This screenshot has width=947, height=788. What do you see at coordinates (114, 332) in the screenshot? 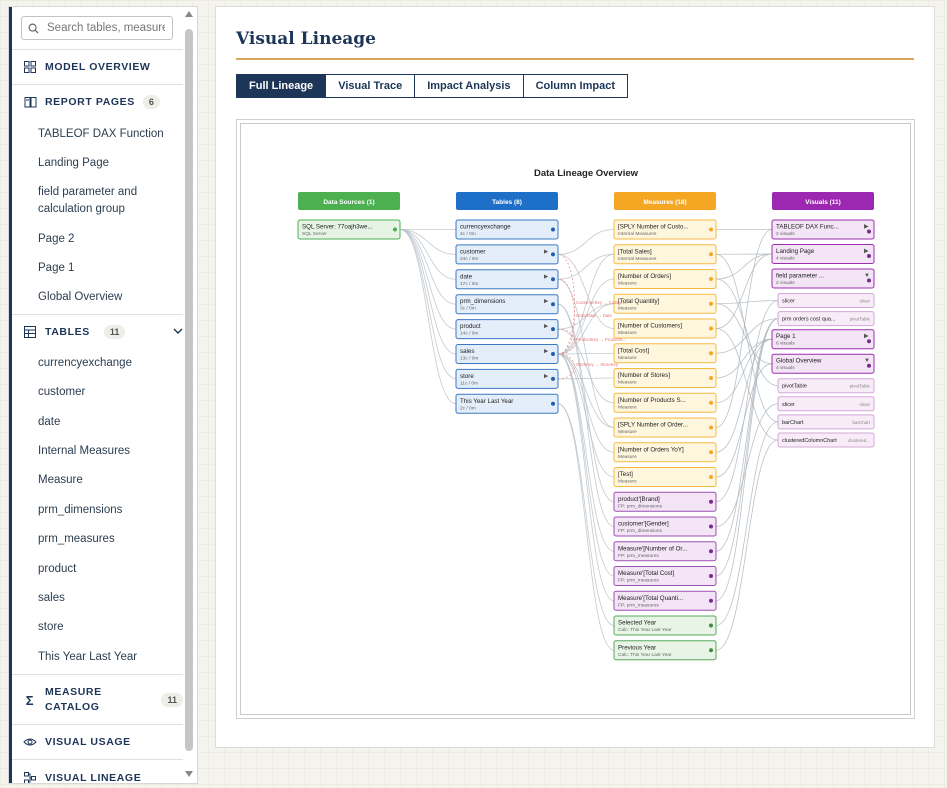
I see `tables-count-badge: 11` at bounding box center [114, 332].